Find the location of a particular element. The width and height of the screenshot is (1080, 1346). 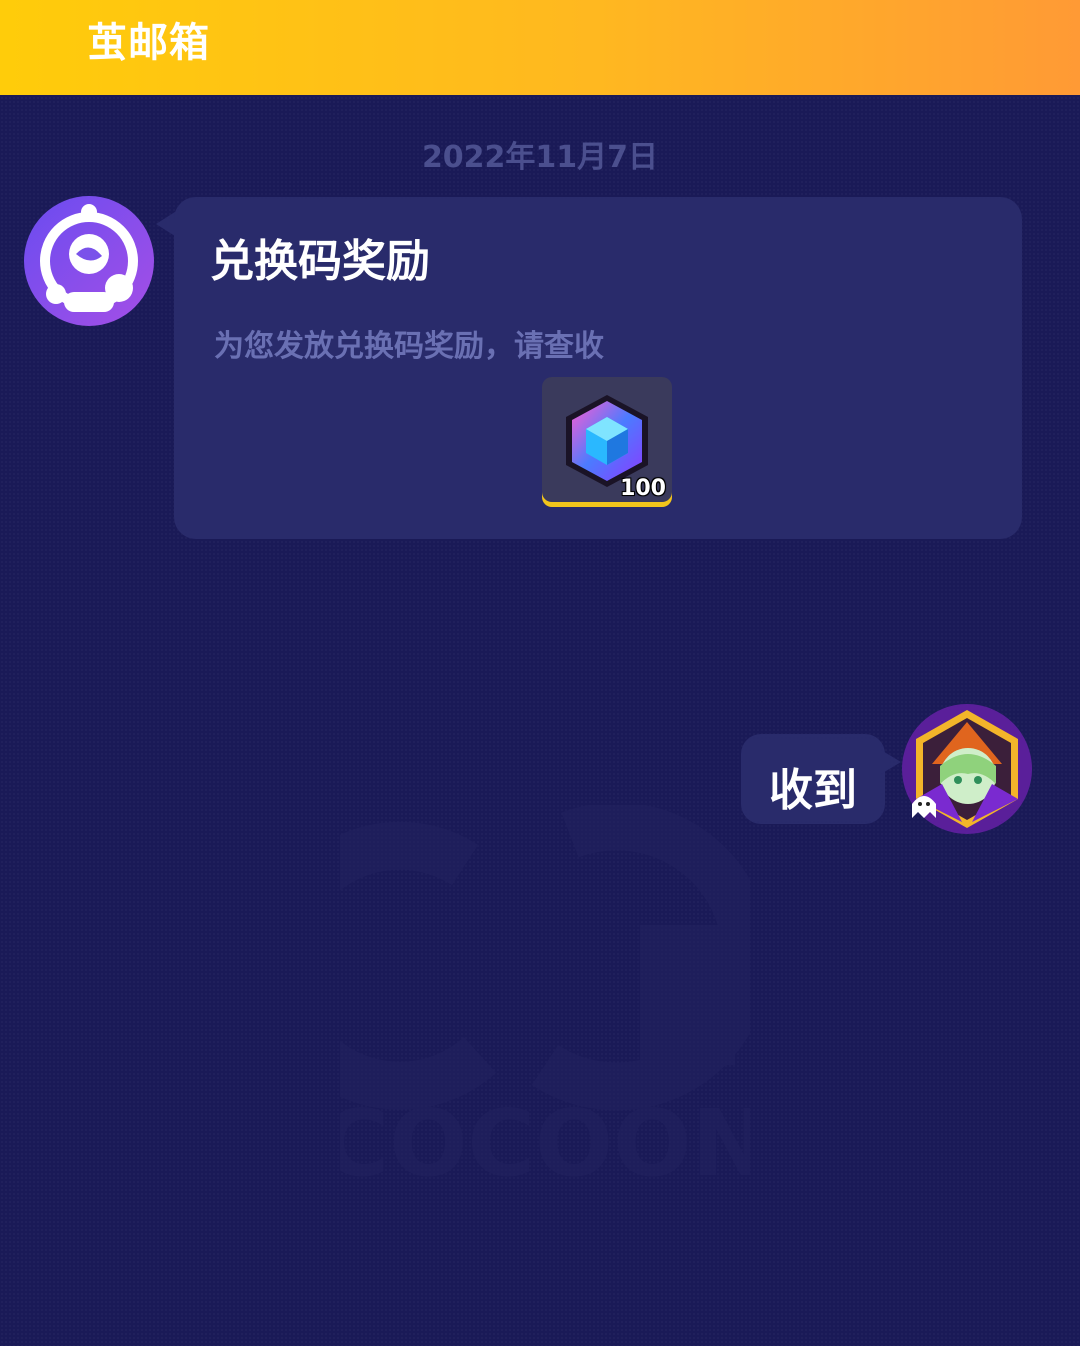

user-reply-bubble: 收到 is located at coordinates (813, 779).